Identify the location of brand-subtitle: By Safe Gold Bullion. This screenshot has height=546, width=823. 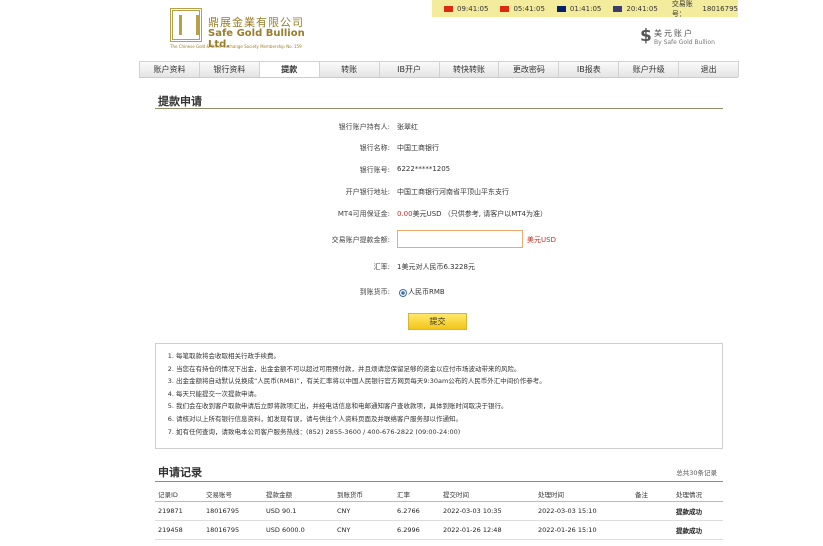
(684, 42).